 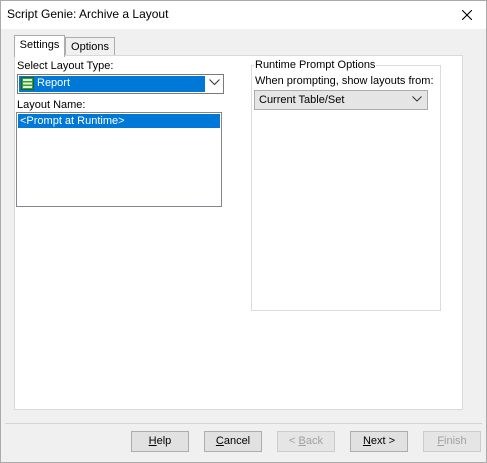 What do you see at coordinates (160, 441) in the screenshot?
I see `help-button: Help` at bounding box center [160, 441].